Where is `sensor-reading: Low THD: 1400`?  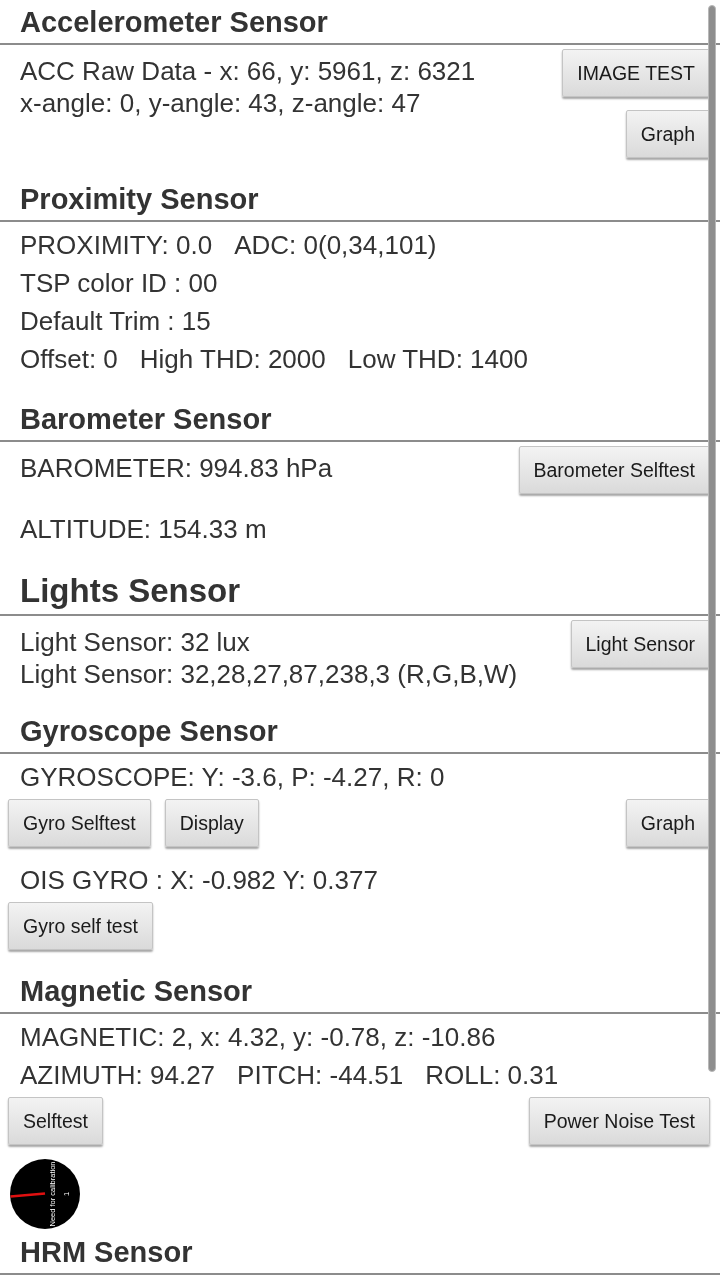
sensor-reading: Low THD: 1400 is located at coordinates (437, 359).